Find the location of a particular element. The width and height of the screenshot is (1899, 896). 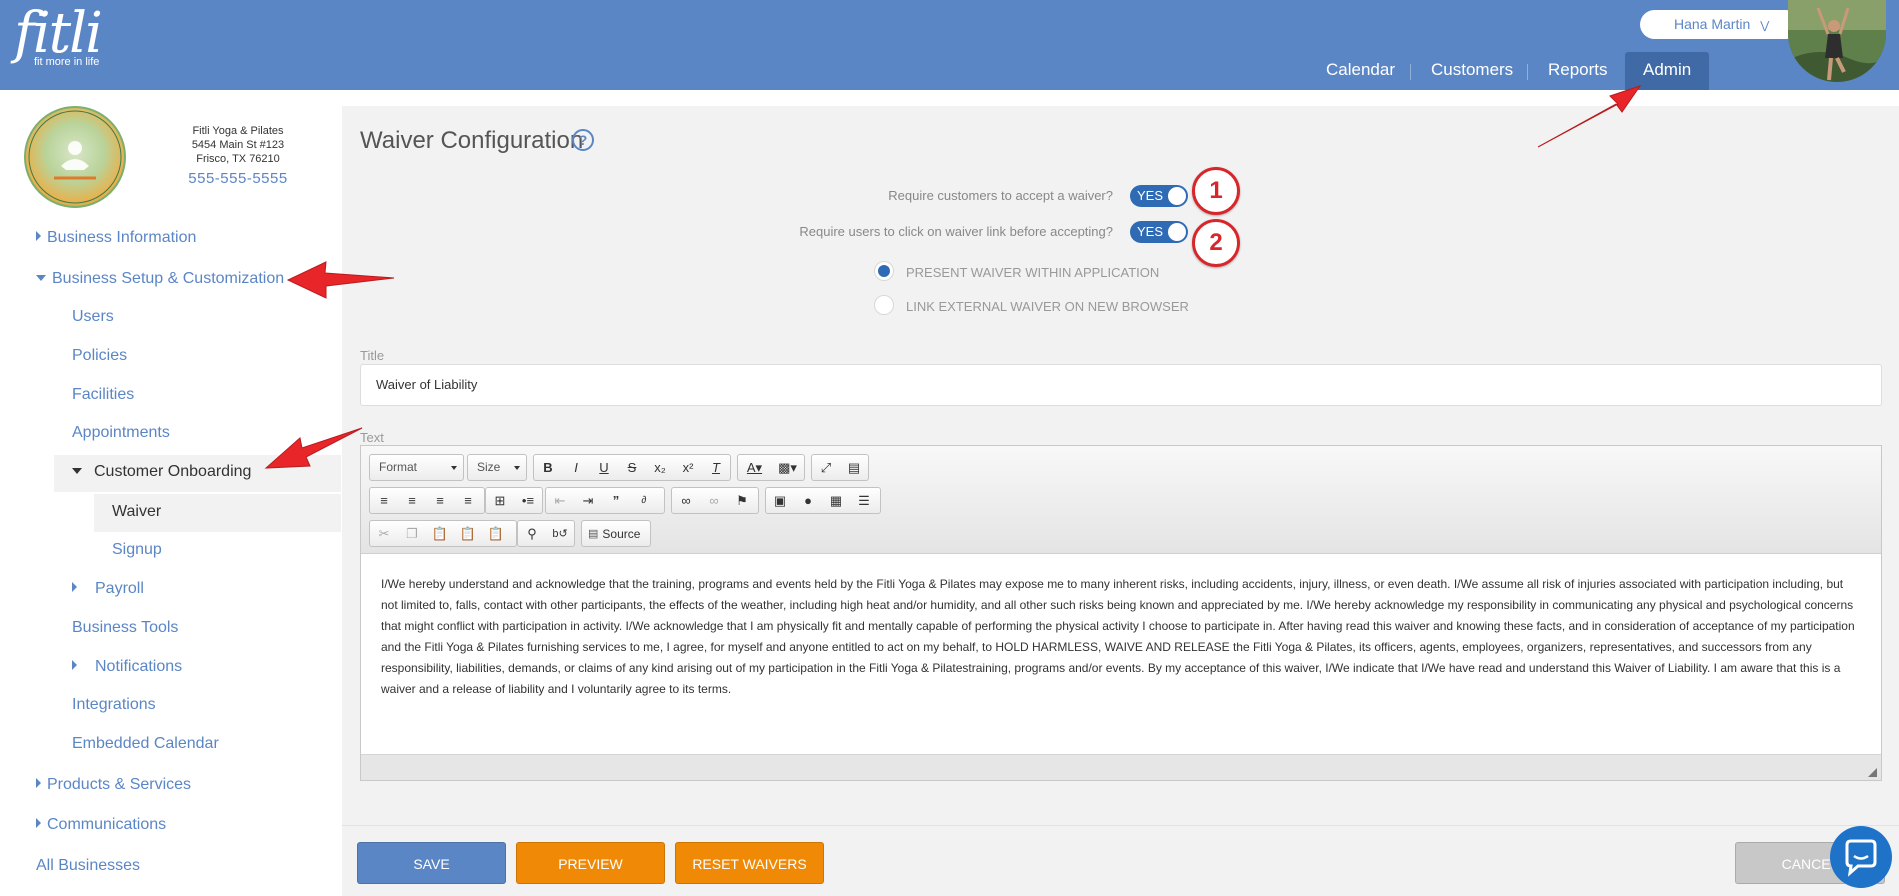

italic-icon: I is located at coordinates (576, 467).